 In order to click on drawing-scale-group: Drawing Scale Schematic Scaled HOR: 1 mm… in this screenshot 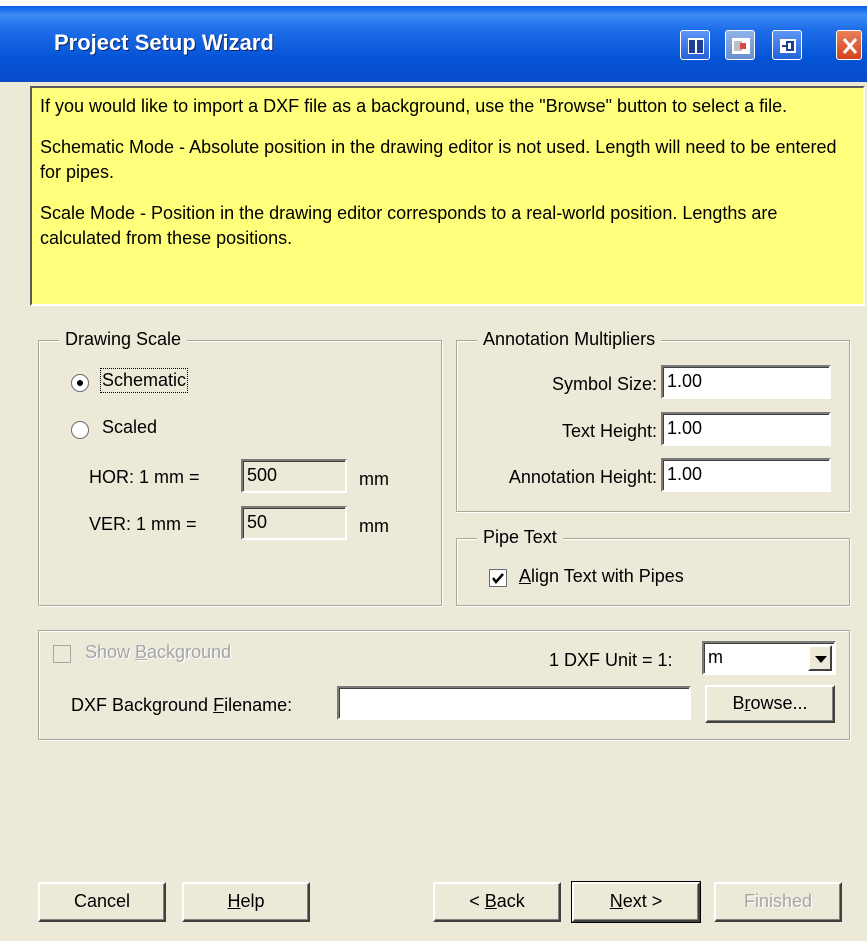, I will do `click(240, 467)`.